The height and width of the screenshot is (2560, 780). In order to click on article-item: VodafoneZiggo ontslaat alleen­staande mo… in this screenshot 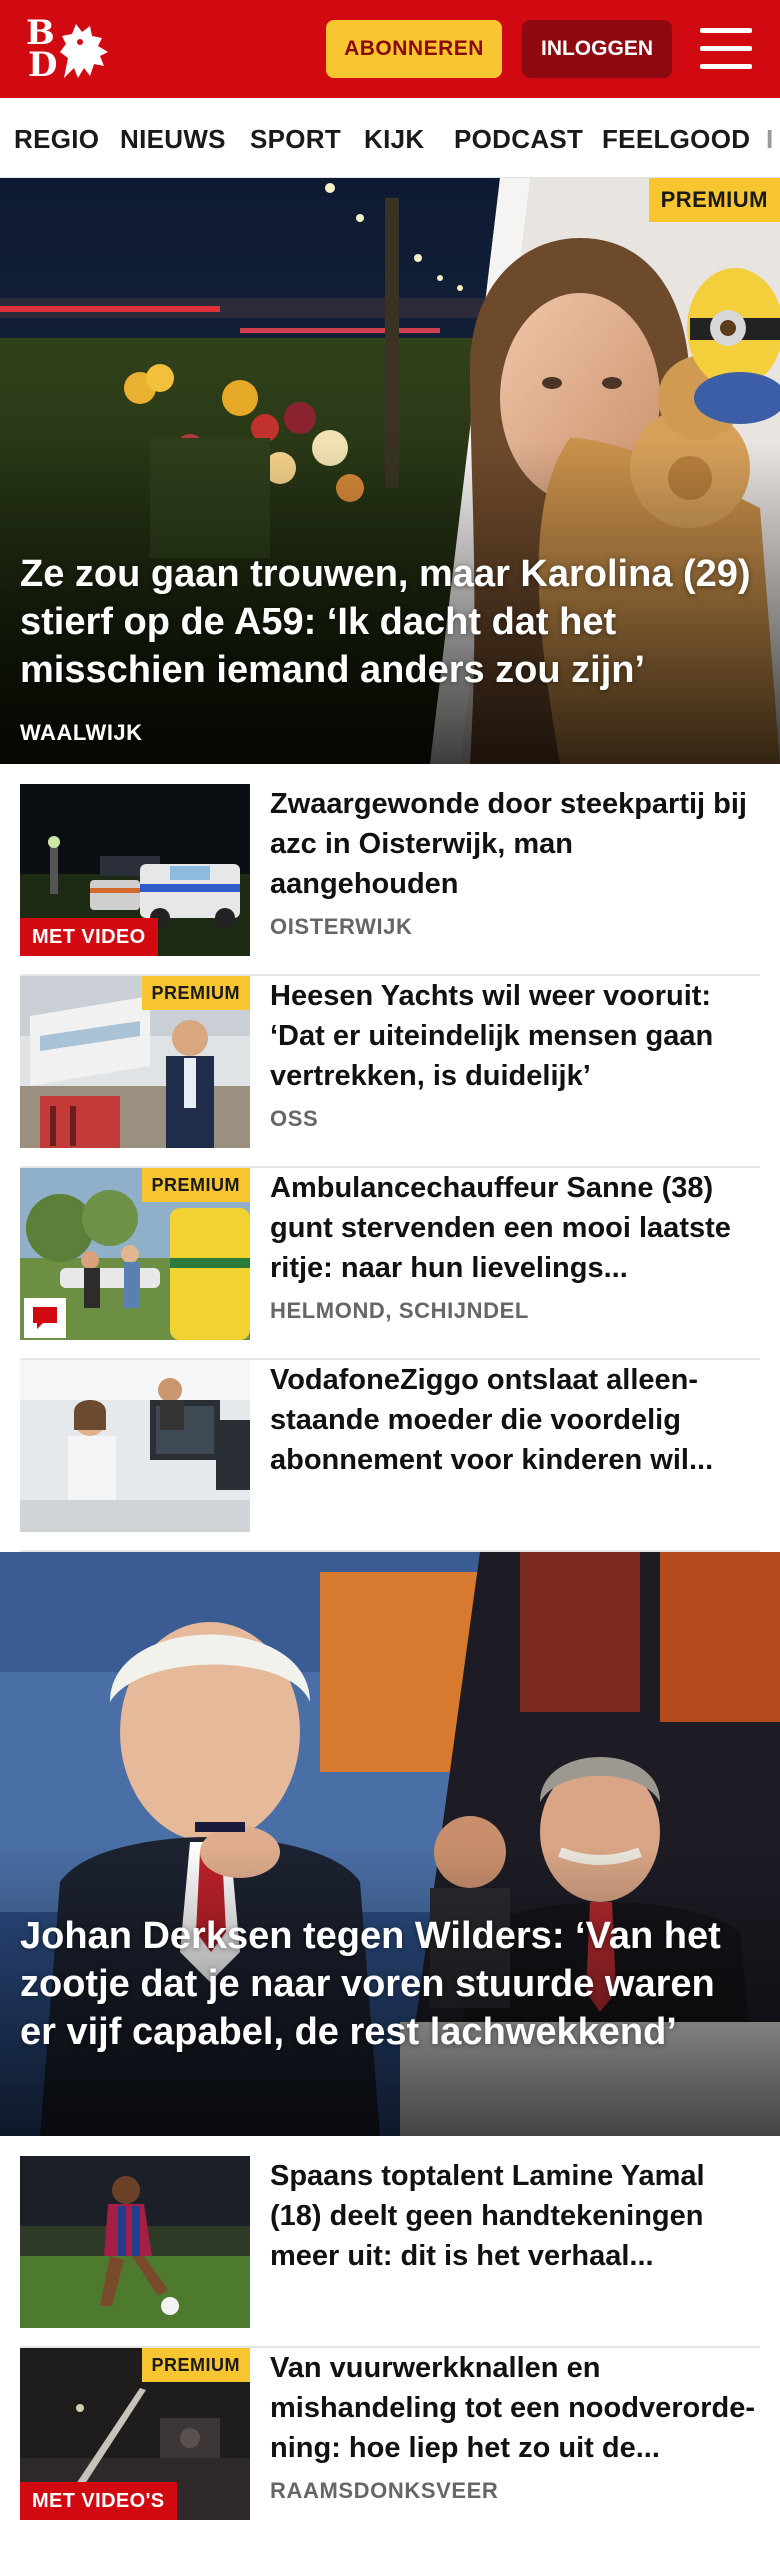, I will do `click(390, 1456)`.